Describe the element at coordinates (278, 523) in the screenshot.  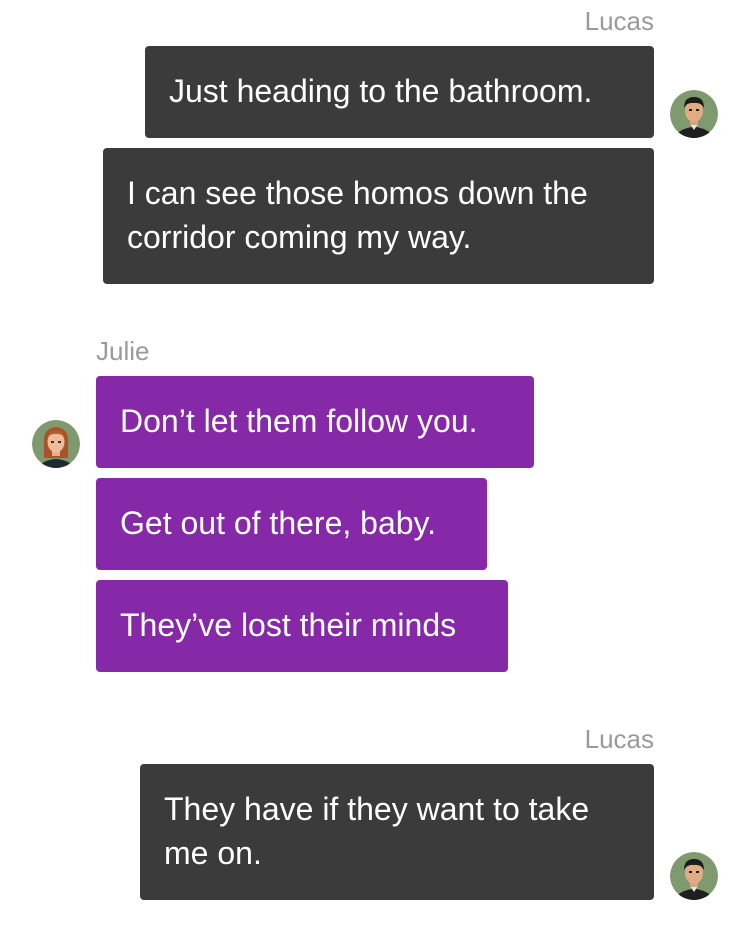
I see `message-text: Get out of there, baby.` at that location.